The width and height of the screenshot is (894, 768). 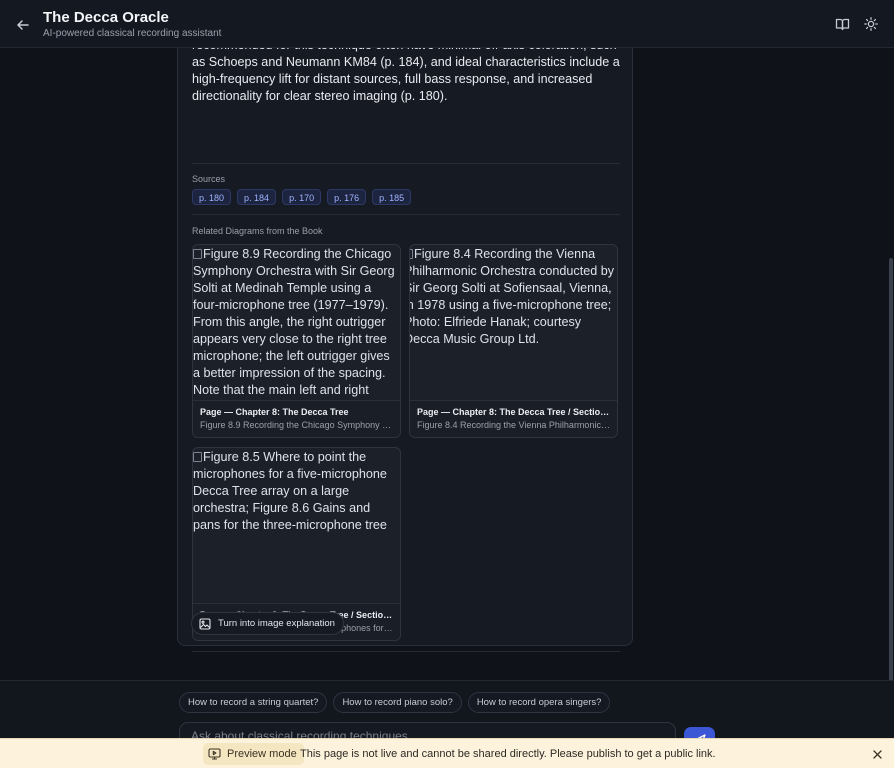 What do you see at coordinates (891, 469) in the screenshot?
I see `scrollbar` at bounding box center [891, 469].